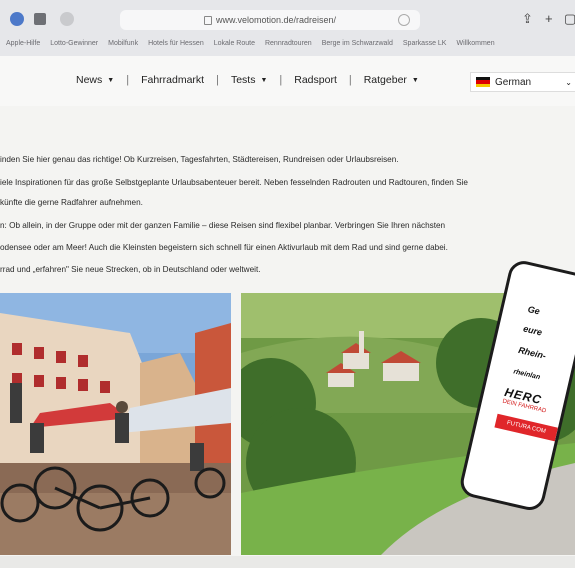 The height and width of the screenshot is (568, 575). Describe the element at coordinates (67, 19) in the screenshot. I see `back-icon` at that location.